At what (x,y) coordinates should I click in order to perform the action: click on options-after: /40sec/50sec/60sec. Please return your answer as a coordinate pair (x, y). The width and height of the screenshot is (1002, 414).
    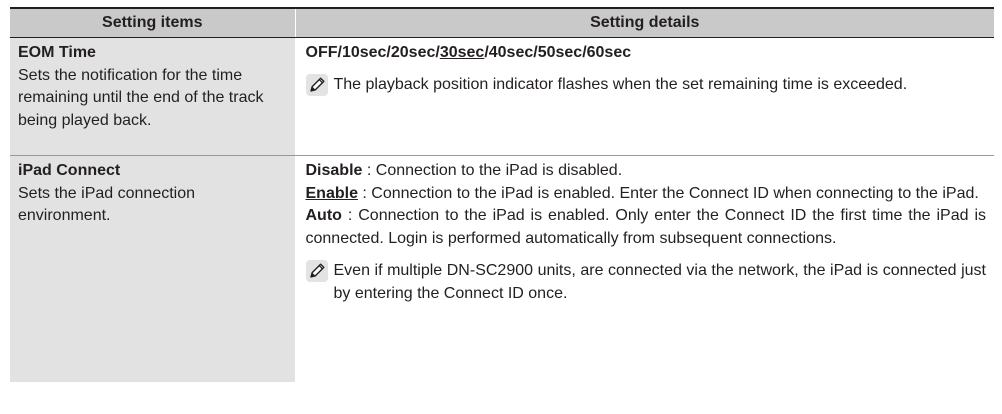
    Looking at the image, I should click on (558, 52).